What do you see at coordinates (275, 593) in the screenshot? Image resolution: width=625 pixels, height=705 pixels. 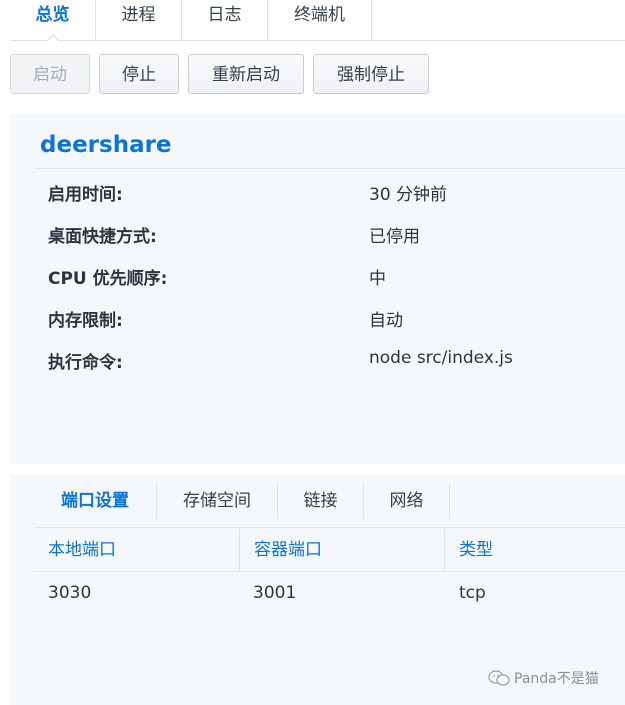 I see `table-cell-container-port: 3001` at bounding box center [275, 593].